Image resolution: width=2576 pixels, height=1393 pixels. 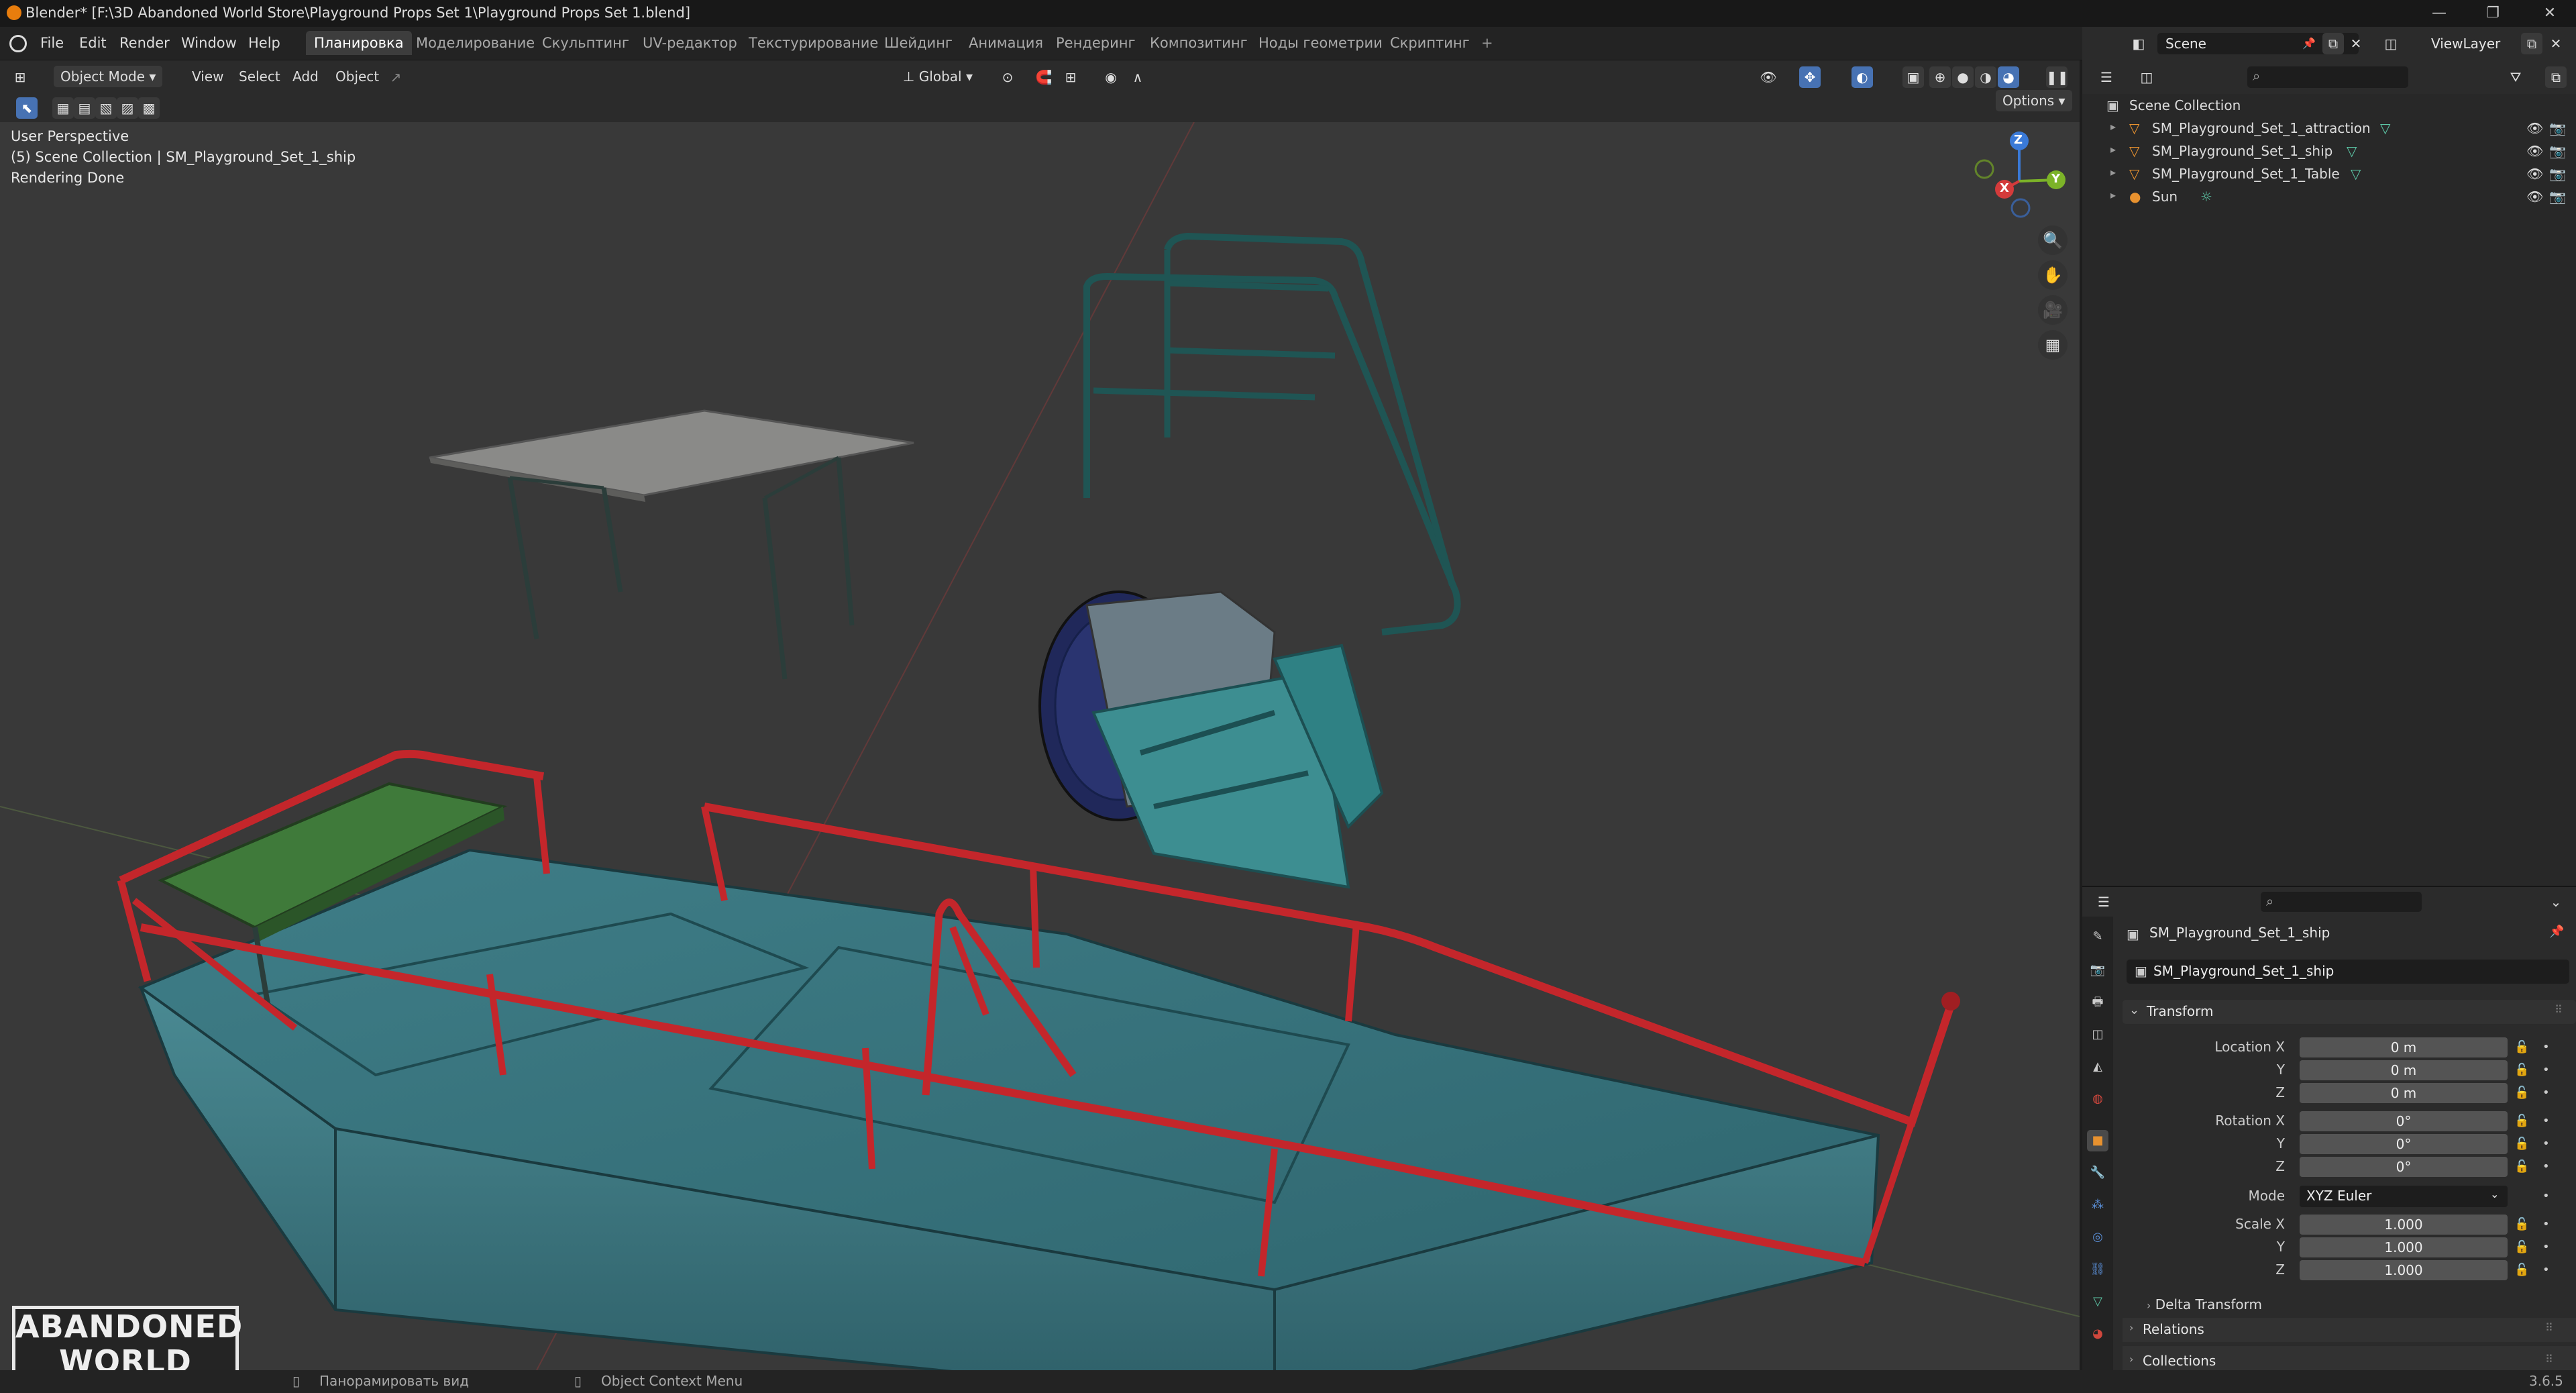 I want to click on proportional-edit-icon: ◉, so click(x=1111, y=77).